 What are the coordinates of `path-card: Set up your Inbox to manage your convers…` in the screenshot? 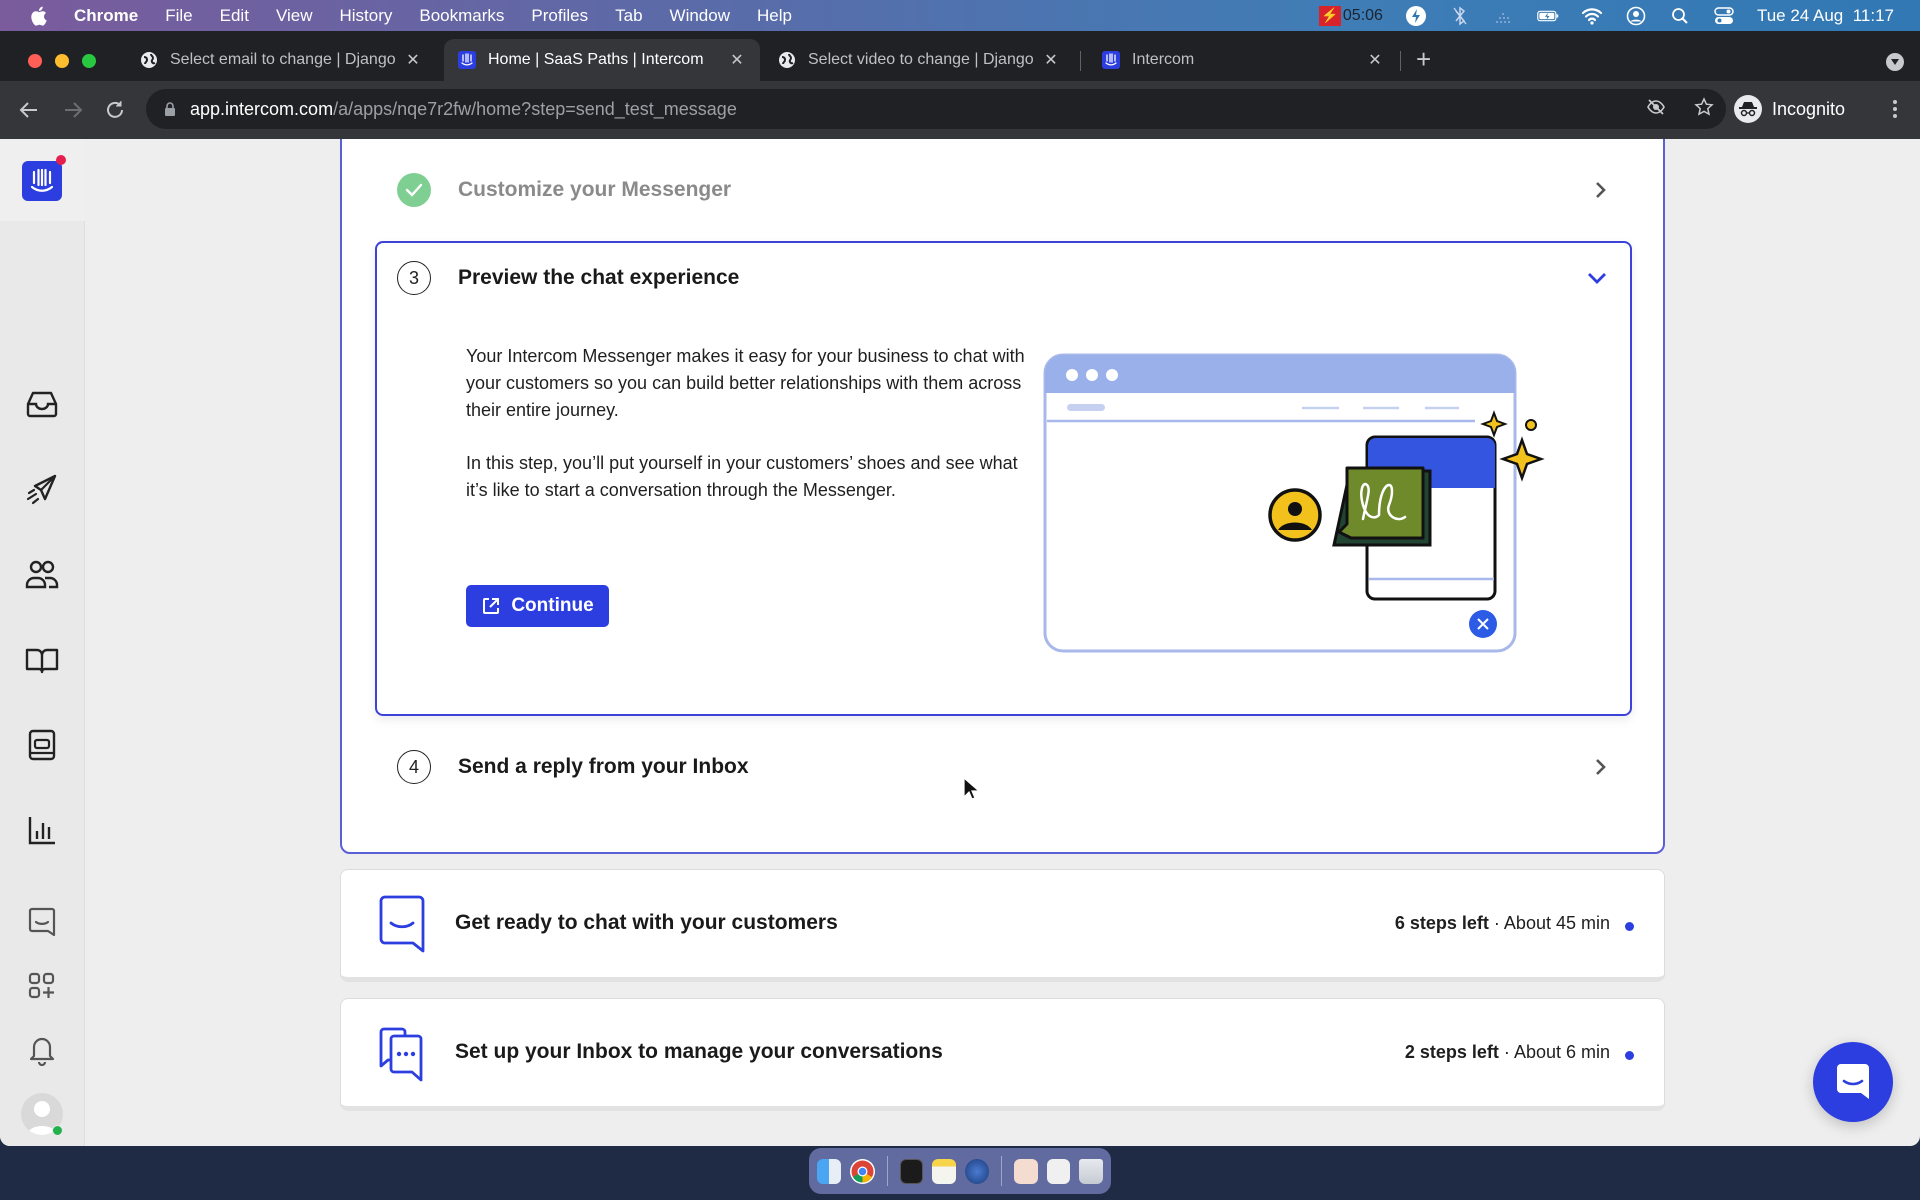 It's located at (1002, 1054).